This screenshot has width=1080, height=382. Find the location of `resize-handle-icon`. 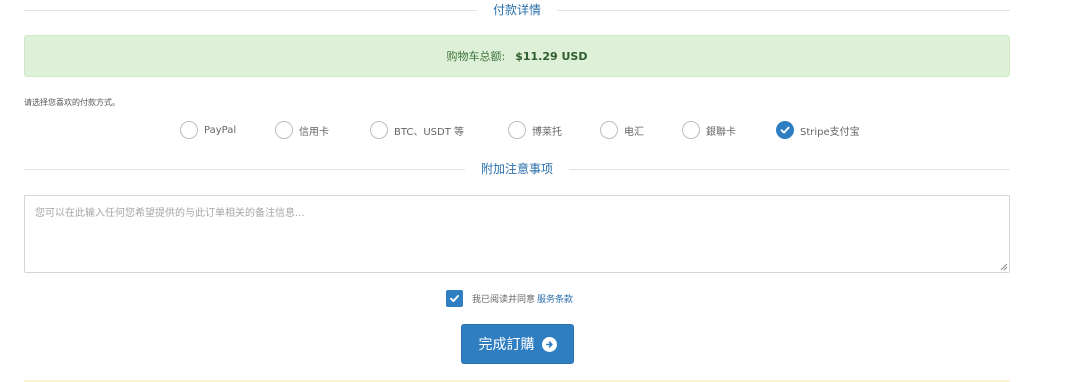

resize-handle-icon is located at coordinates (1004, 267).